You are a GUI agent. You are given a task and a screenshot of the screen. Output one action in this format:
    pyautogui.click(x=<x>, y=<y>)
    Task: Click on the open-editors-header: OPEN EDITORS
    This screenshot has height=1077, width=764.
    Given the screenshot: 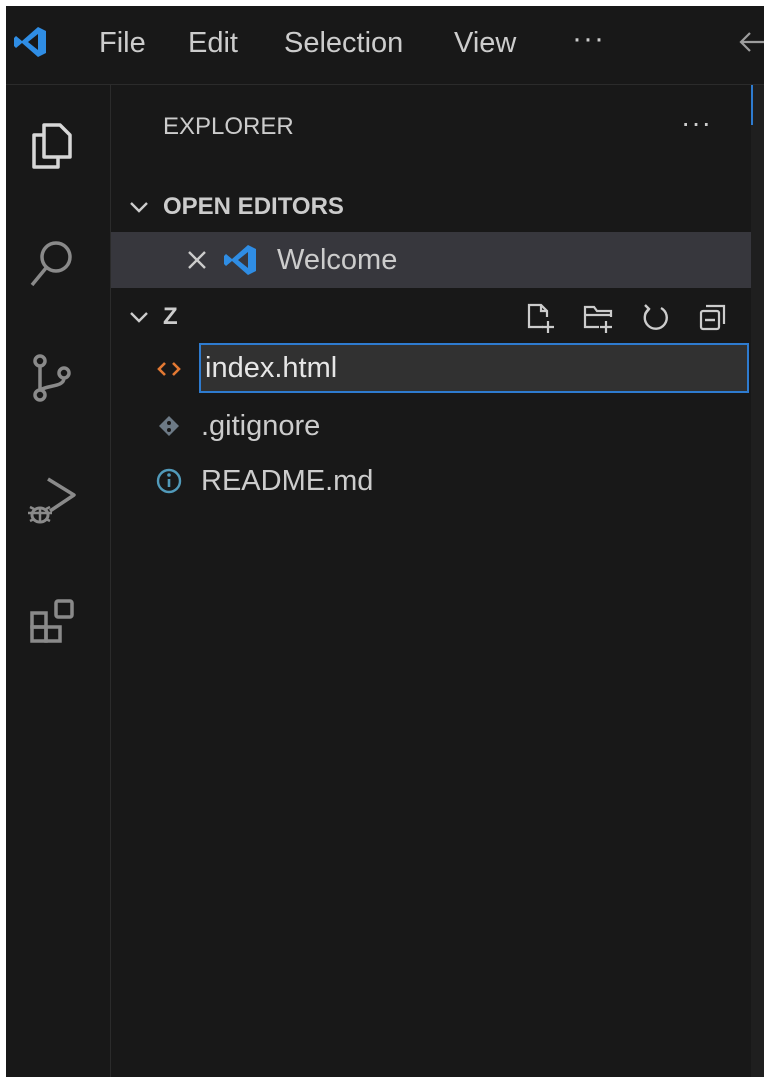 What is the action you would take?
    pyautogui.click(x=431, y=207)
    